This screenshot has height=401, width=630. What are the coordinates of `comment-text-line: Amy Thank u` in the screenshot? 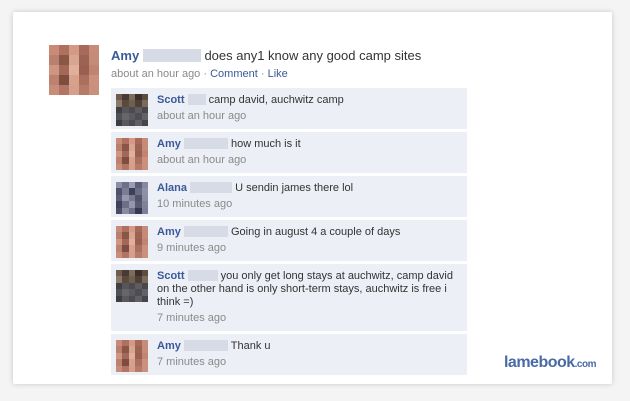 It's located at (309, 346).